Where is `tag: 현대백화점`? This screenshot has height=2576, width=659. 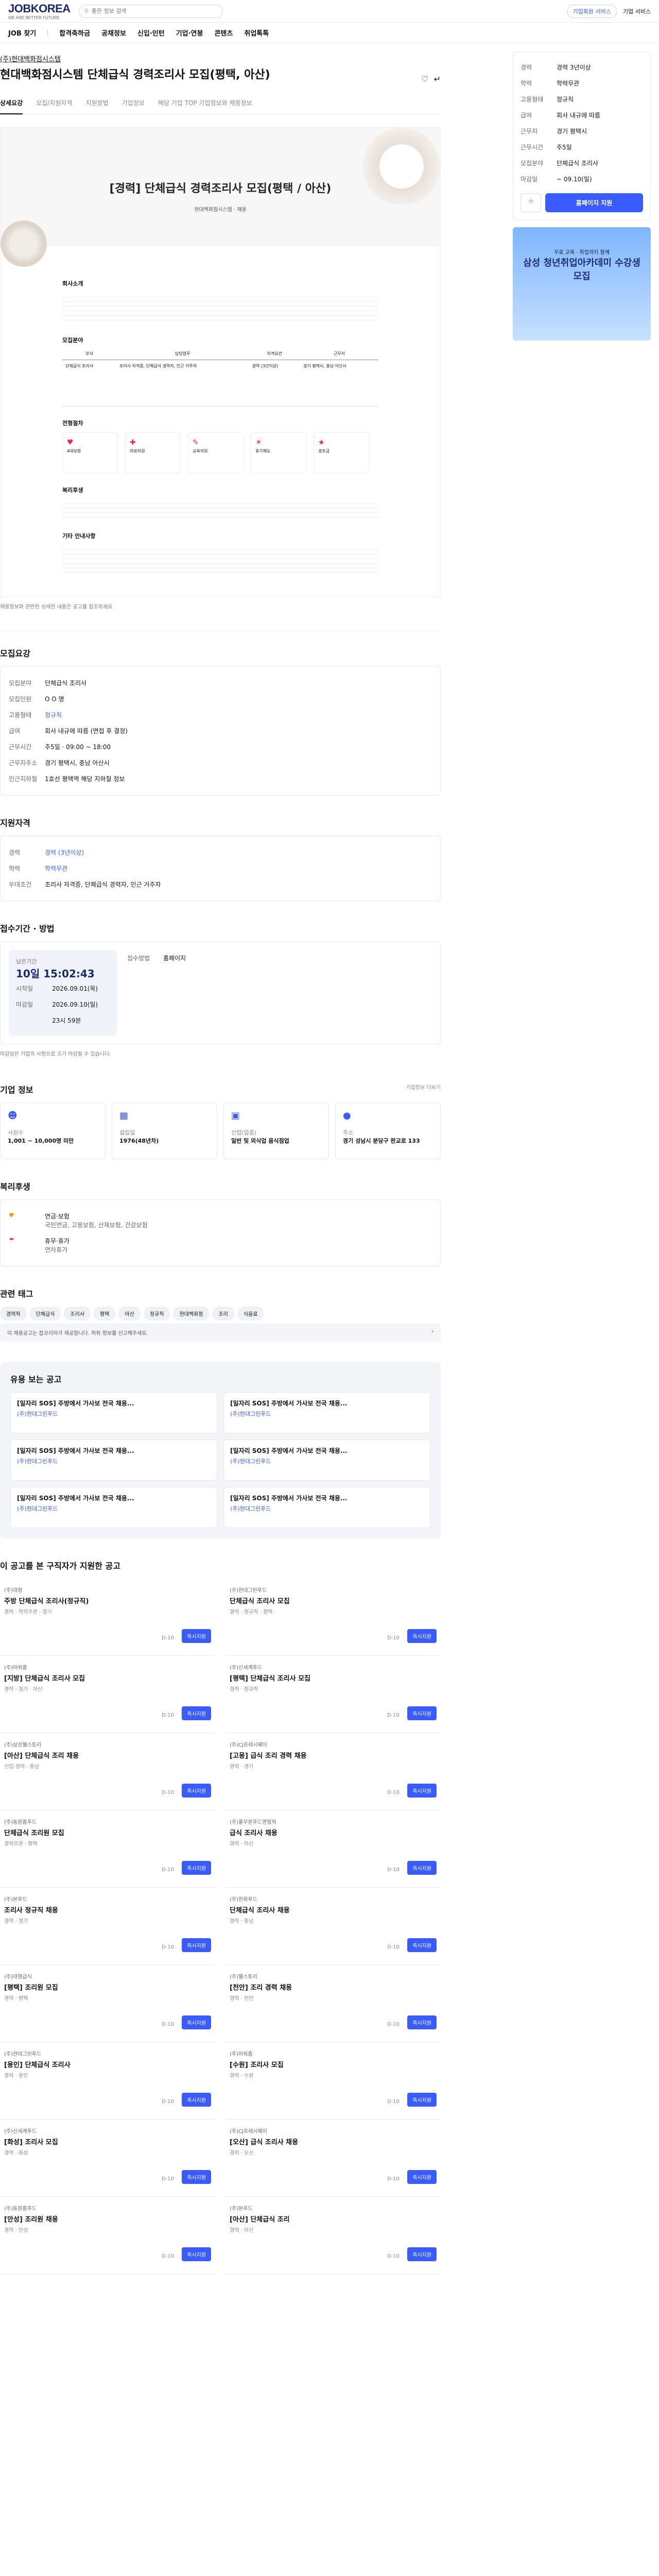 tag: 현대백화점 is located at coordinates (192, 1313).